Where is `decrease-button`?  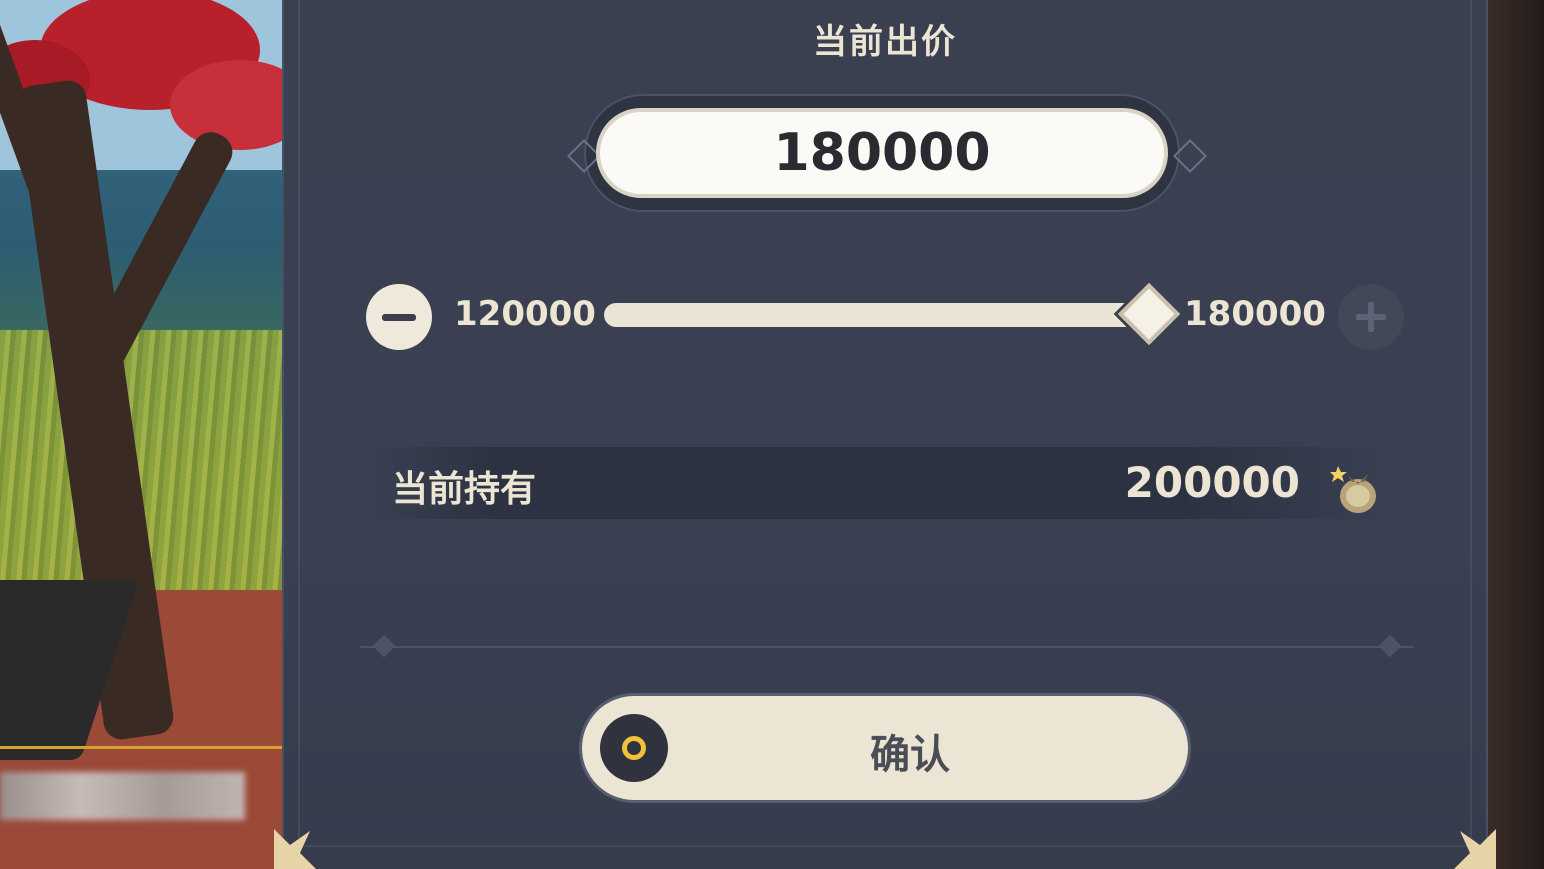 decrease-button is located at coordinates (399, 317).